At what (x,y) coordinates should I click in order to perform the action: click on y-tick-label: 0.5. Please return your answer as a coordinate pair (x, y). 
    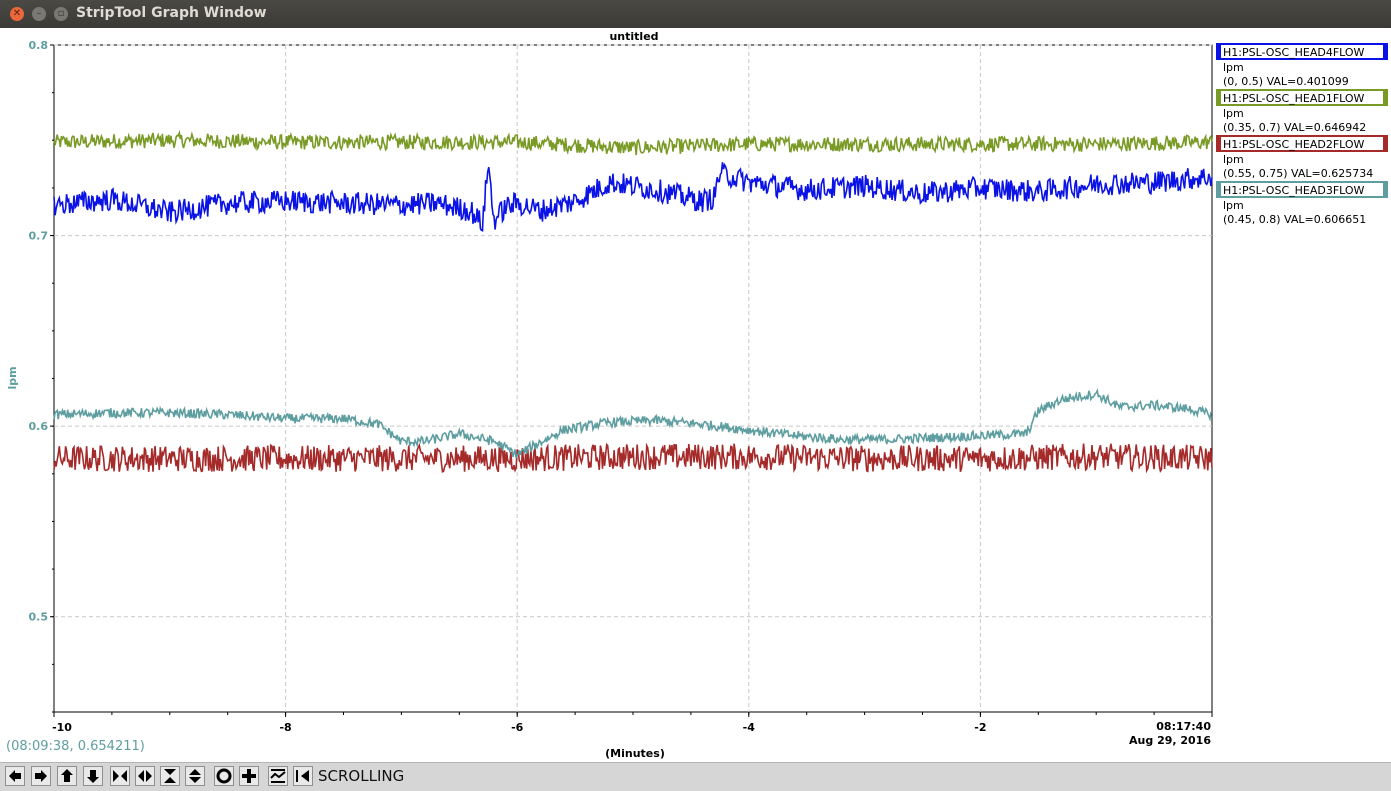
    Looking at the image, I should click on (39, 617).